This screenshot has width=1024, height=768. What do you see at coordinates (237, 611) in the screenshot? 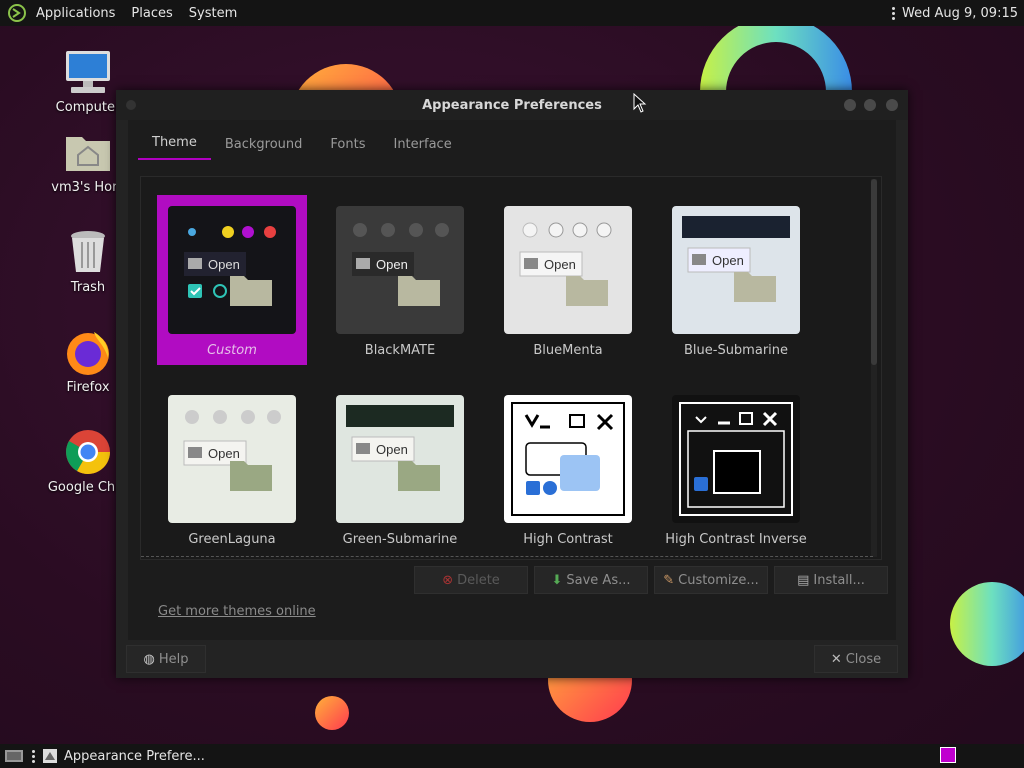
I see `more-themes-link: Get more themes online` at bounding box center [237, 611].